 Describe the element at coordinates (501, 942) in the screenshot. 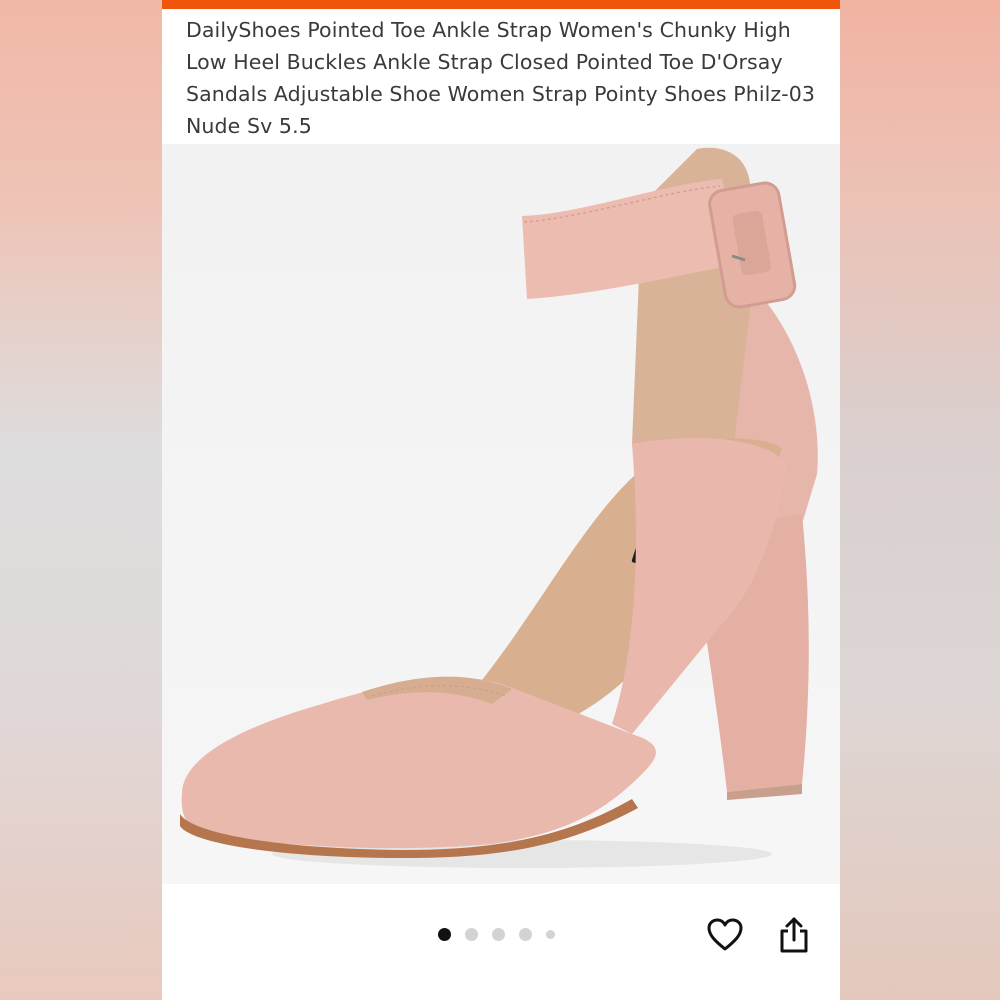

I see `gallery-controls` at that location.